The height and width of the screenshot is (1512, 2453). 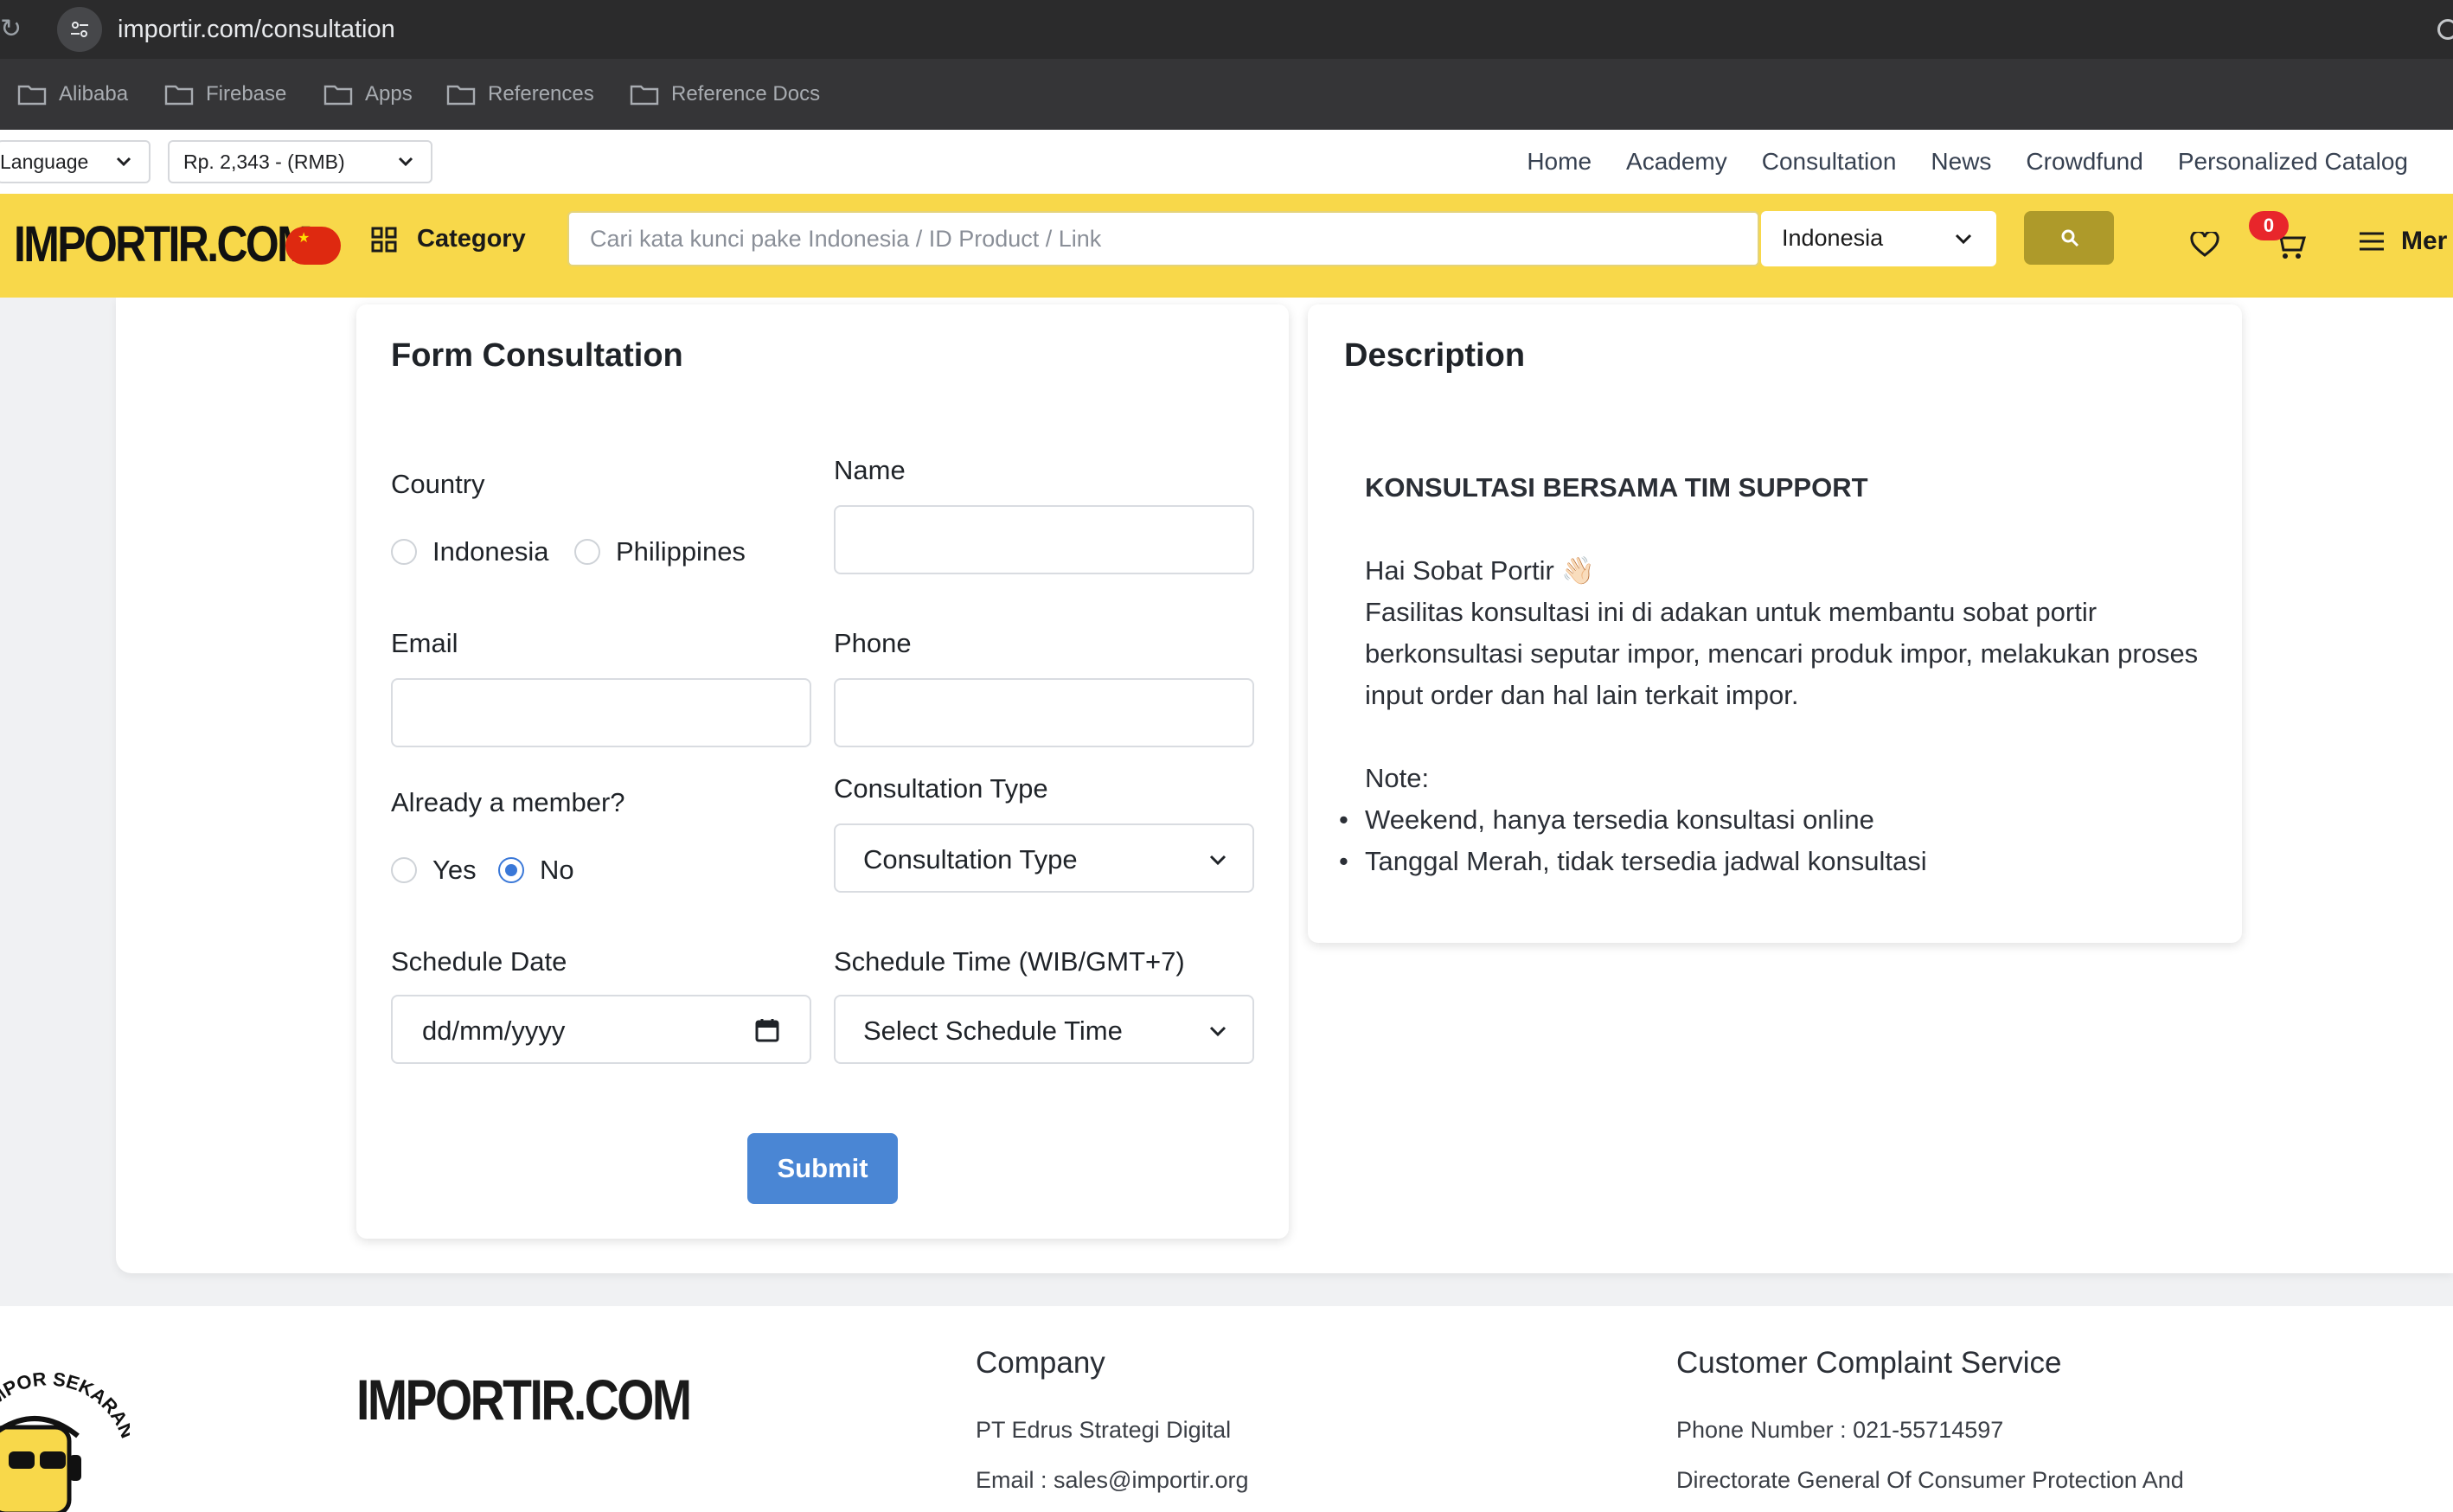 I want to click on bookmark-references: References, so click(x=520, y=94).